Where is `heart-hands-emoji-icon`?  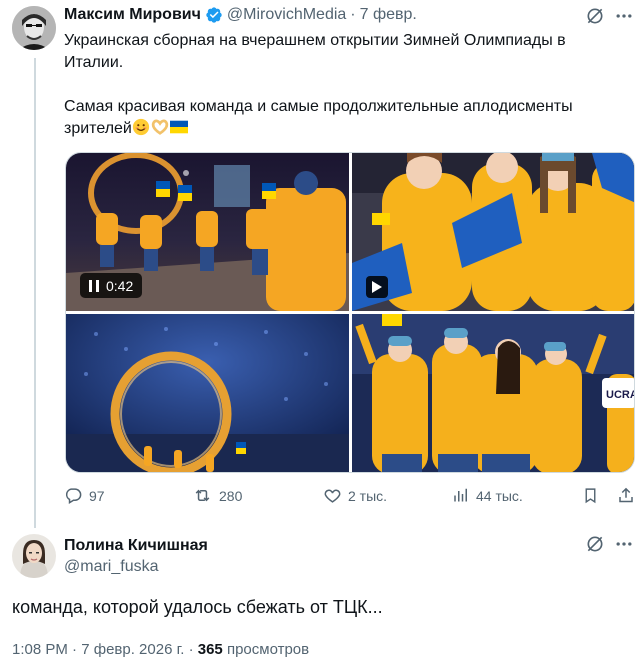 heart-hands-emoji-icon is located at coordinates (160, 127).